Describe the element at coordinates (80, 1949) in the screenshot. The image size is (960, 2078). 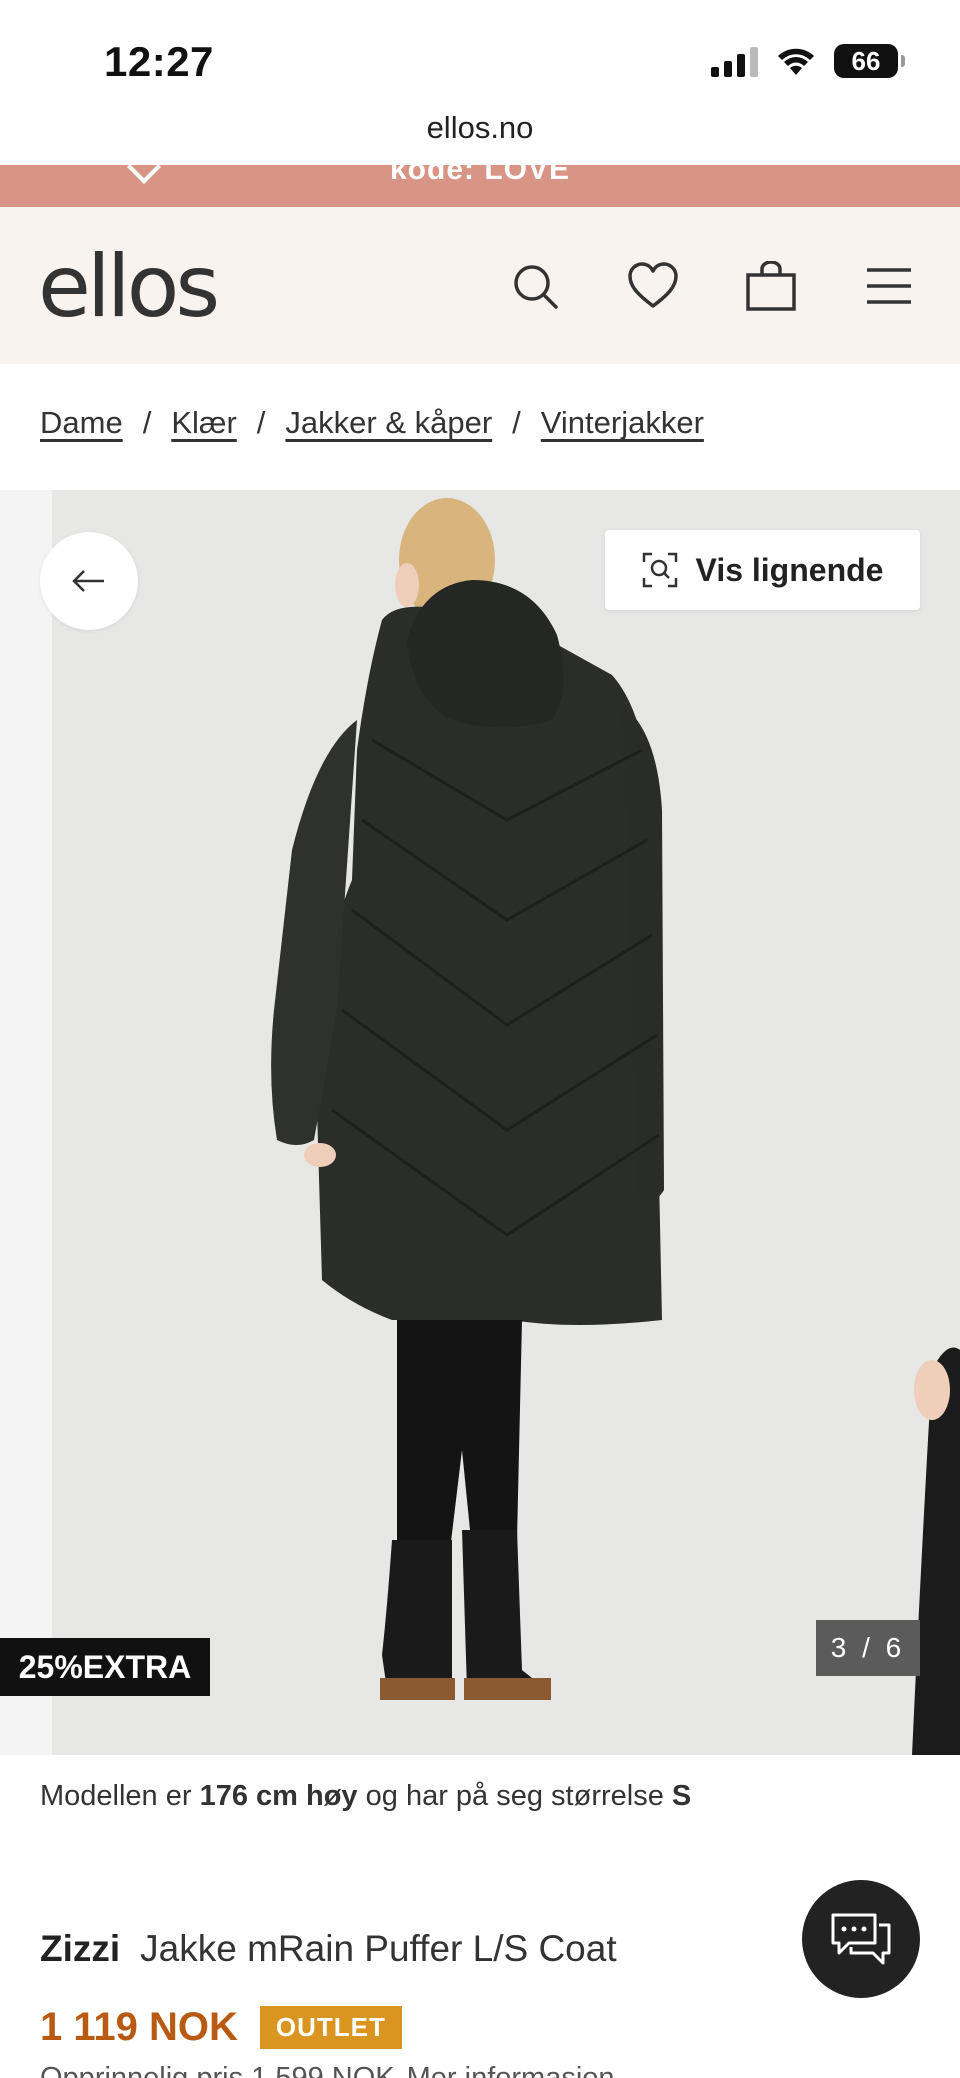
I see `product-brand: Zizzi` at that location.